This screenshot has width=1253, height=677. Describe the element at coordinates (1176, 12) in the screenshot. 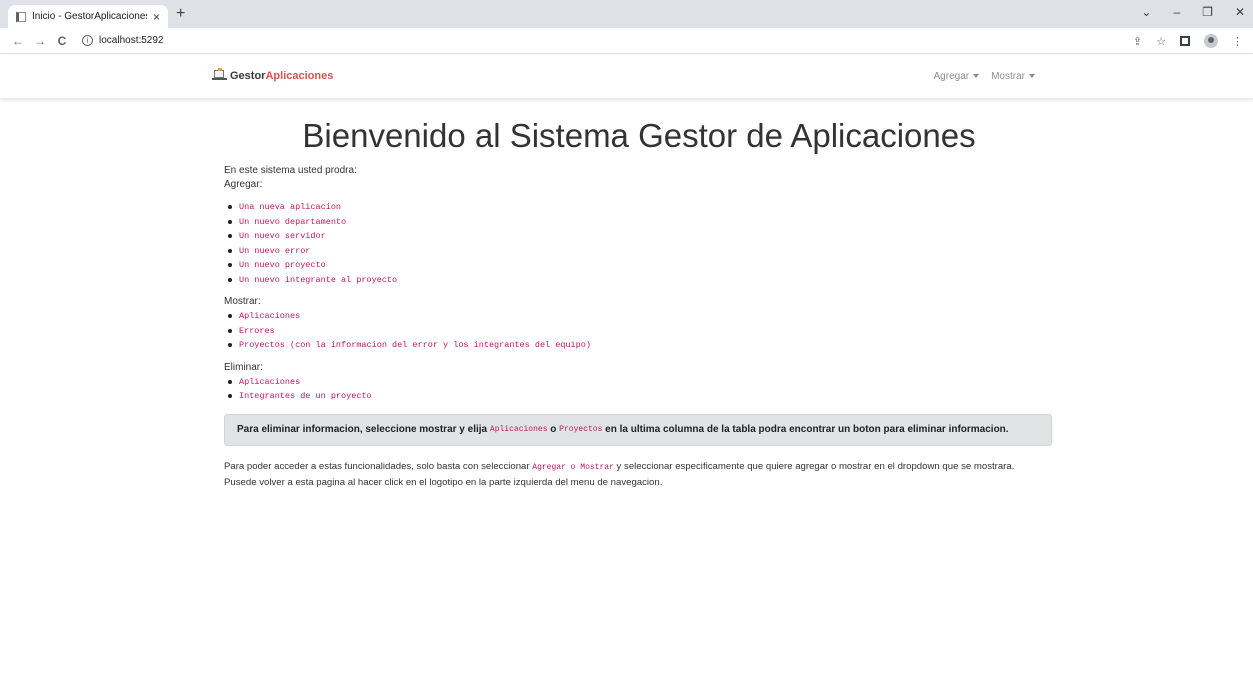

I see `minimize-button: –` at that location.